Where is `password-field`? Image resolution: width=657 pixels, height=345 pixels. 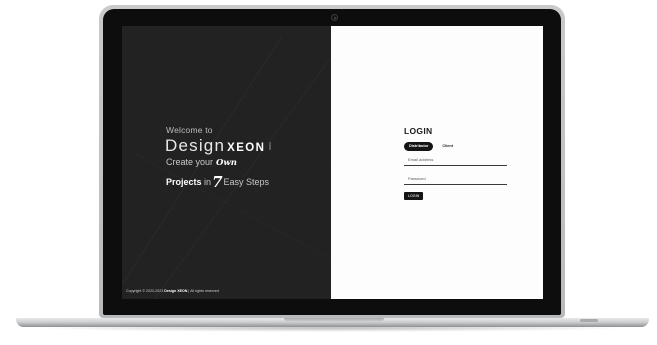 password-field is located at coordinates (455, 179).